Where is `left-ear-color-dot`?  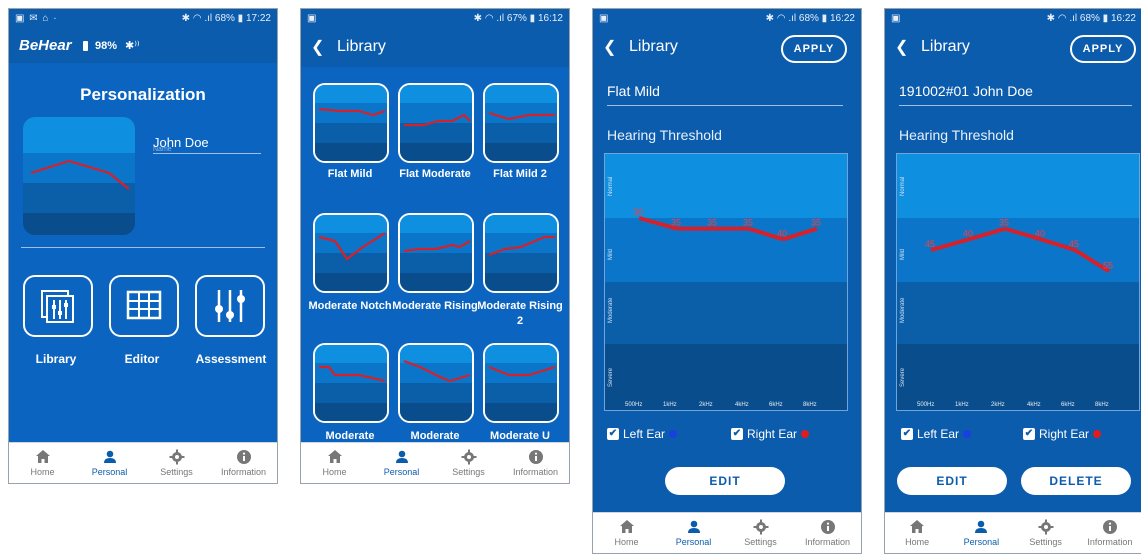 left-ear-color-dot is located at coordinates (967, 434).